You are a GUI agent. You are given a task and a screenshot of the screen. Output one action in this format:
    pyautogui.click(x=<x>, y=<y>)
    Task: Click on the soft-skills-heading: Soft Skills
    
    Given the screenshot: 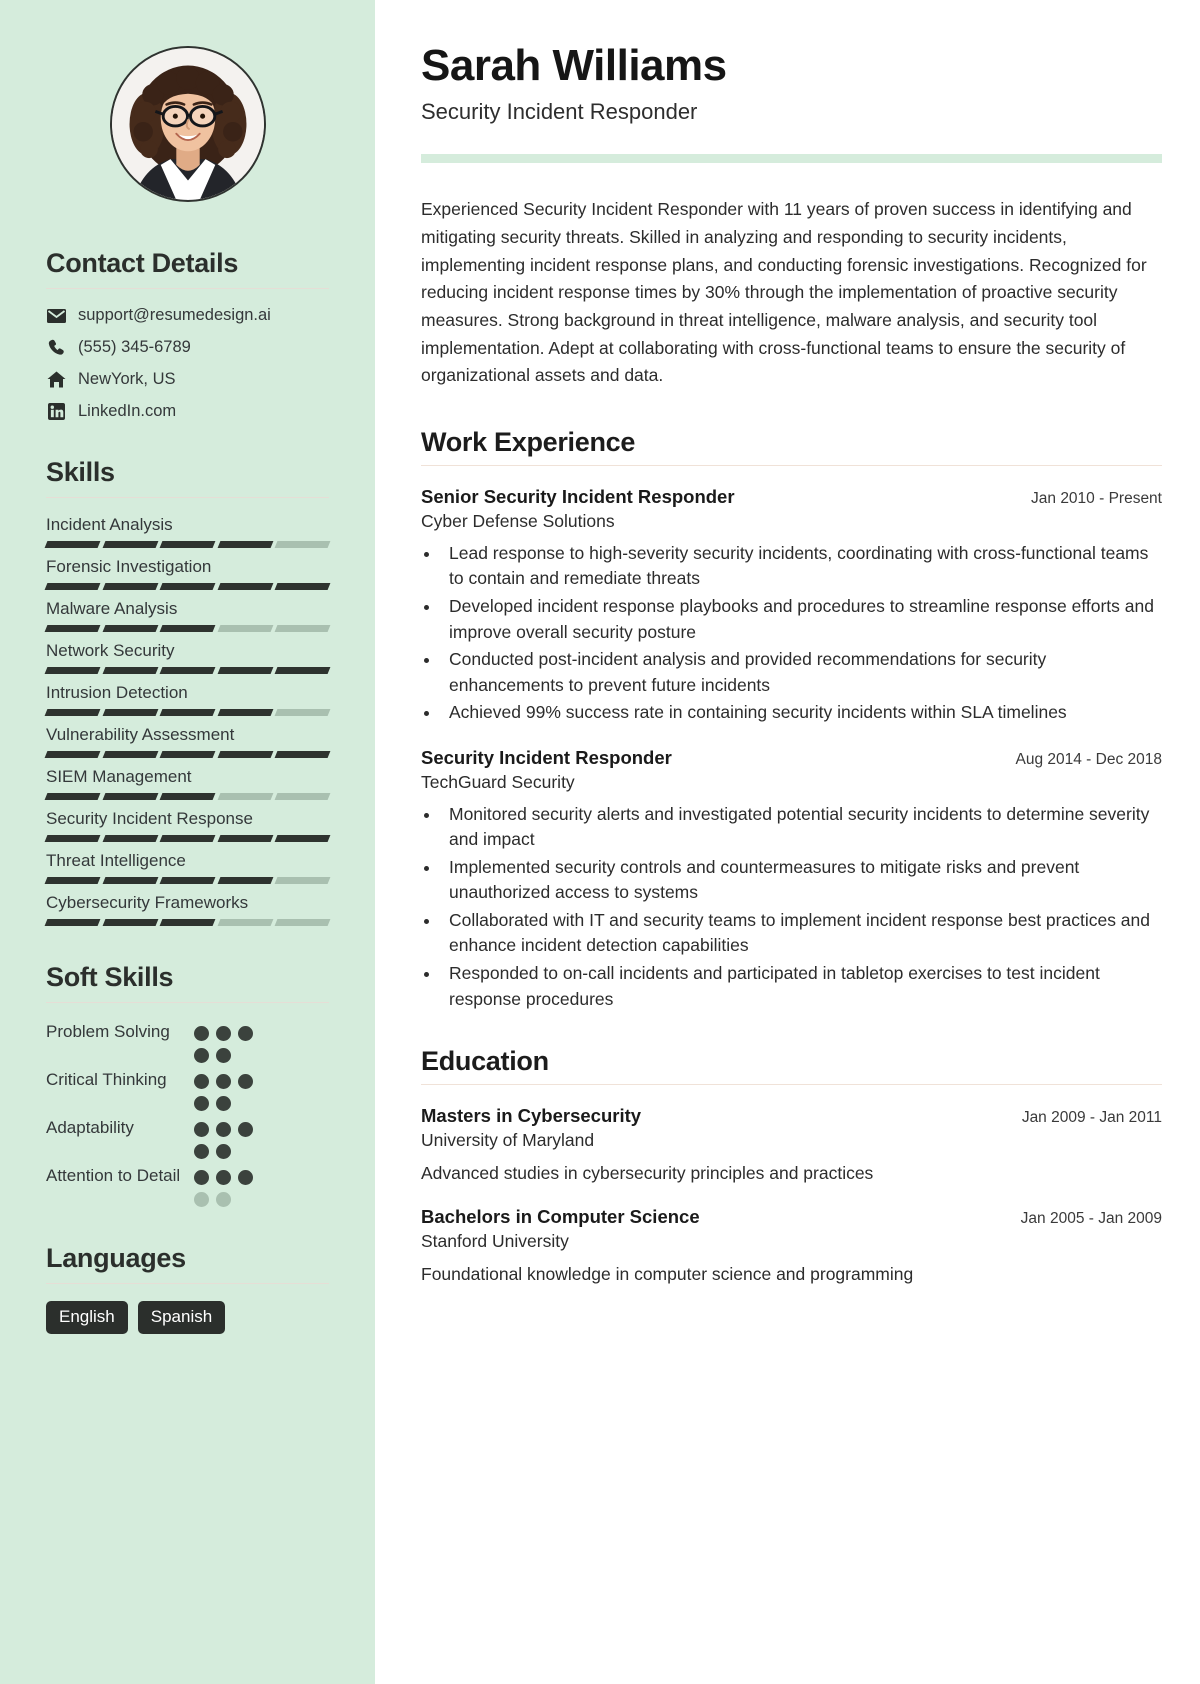 What is the action you would take?
    pyautogui.click(x=110, y=977)
    